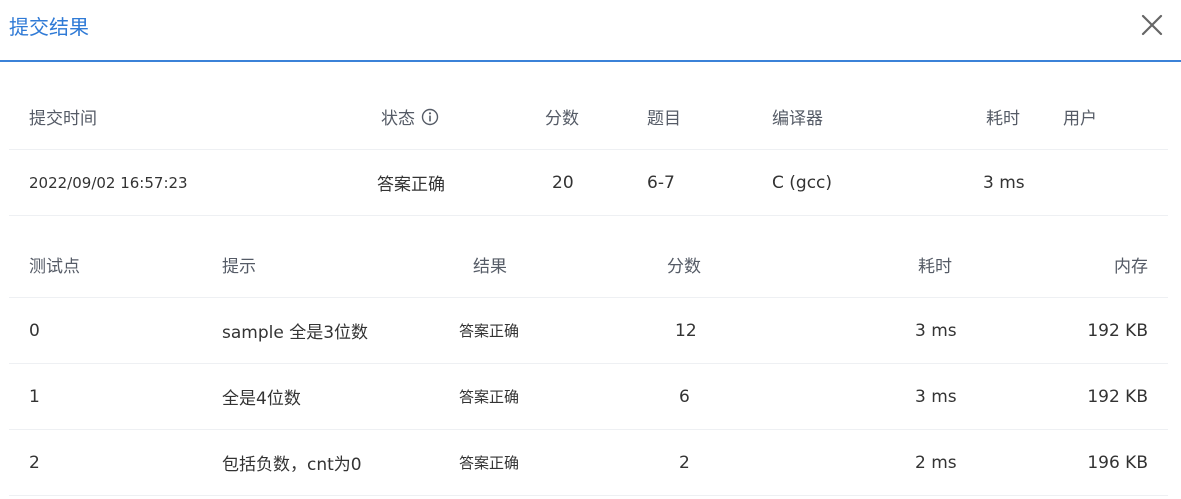  I want to click on col-status: 状态, so click(410, 116).